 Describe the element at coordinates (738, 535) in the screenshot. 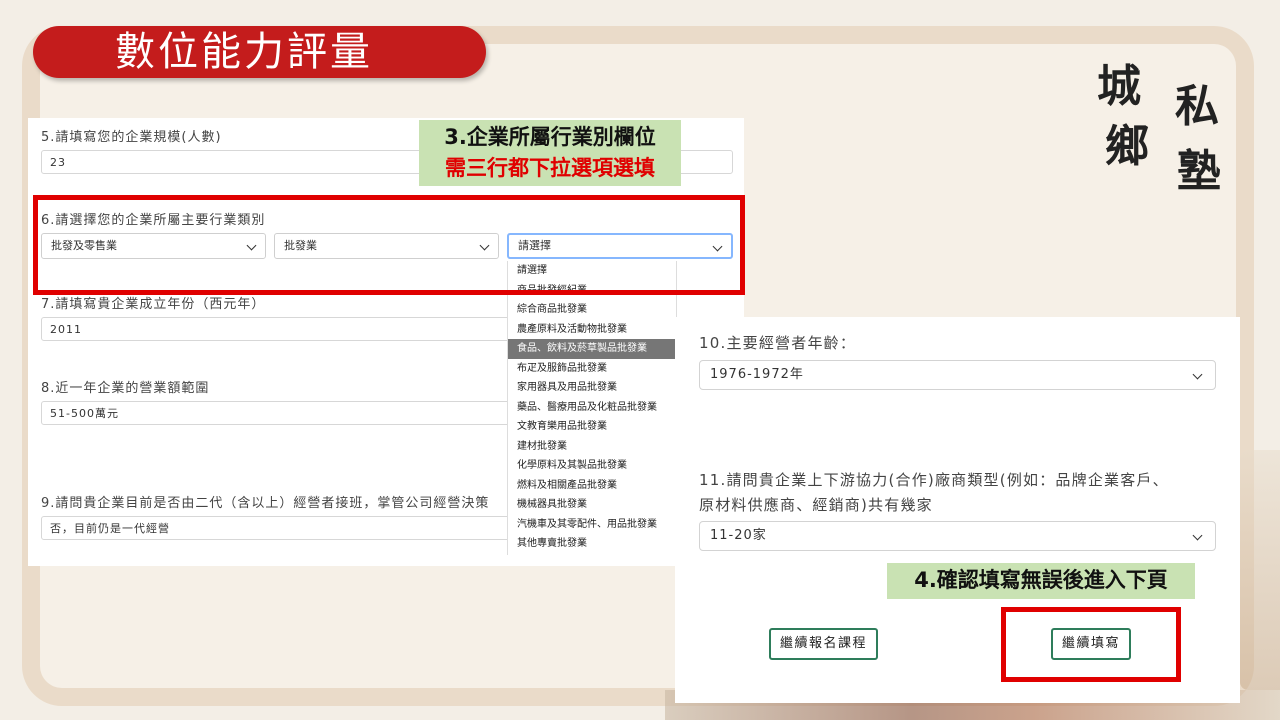

I see `q11-select-value: 11-20家` at that location.